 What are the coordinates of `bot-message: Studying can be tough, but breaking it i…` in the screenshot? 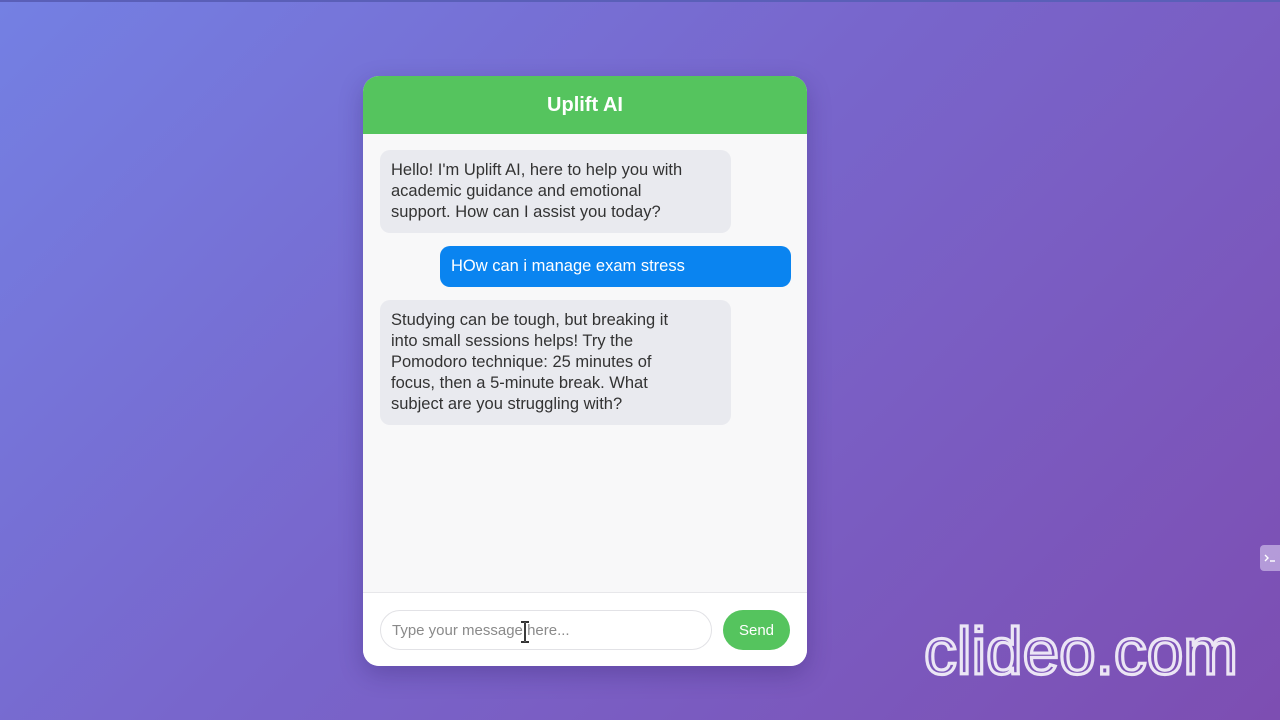 It's located at (555, 362).